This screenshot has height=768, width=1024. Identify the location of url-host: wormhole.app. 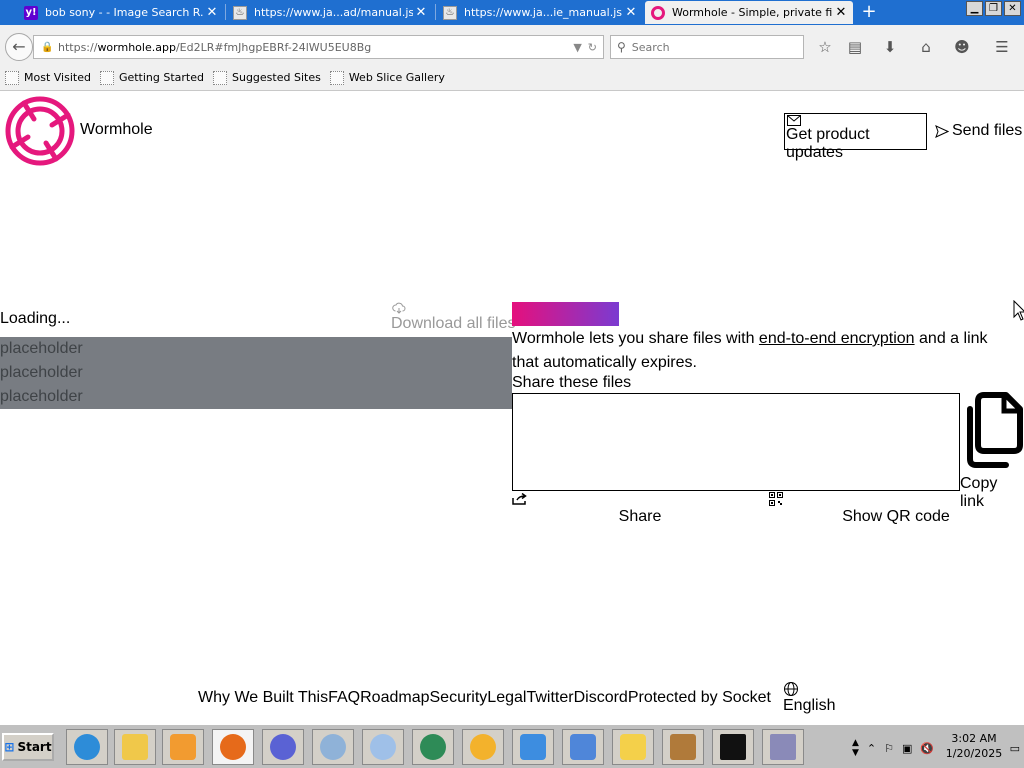
(136, 47).